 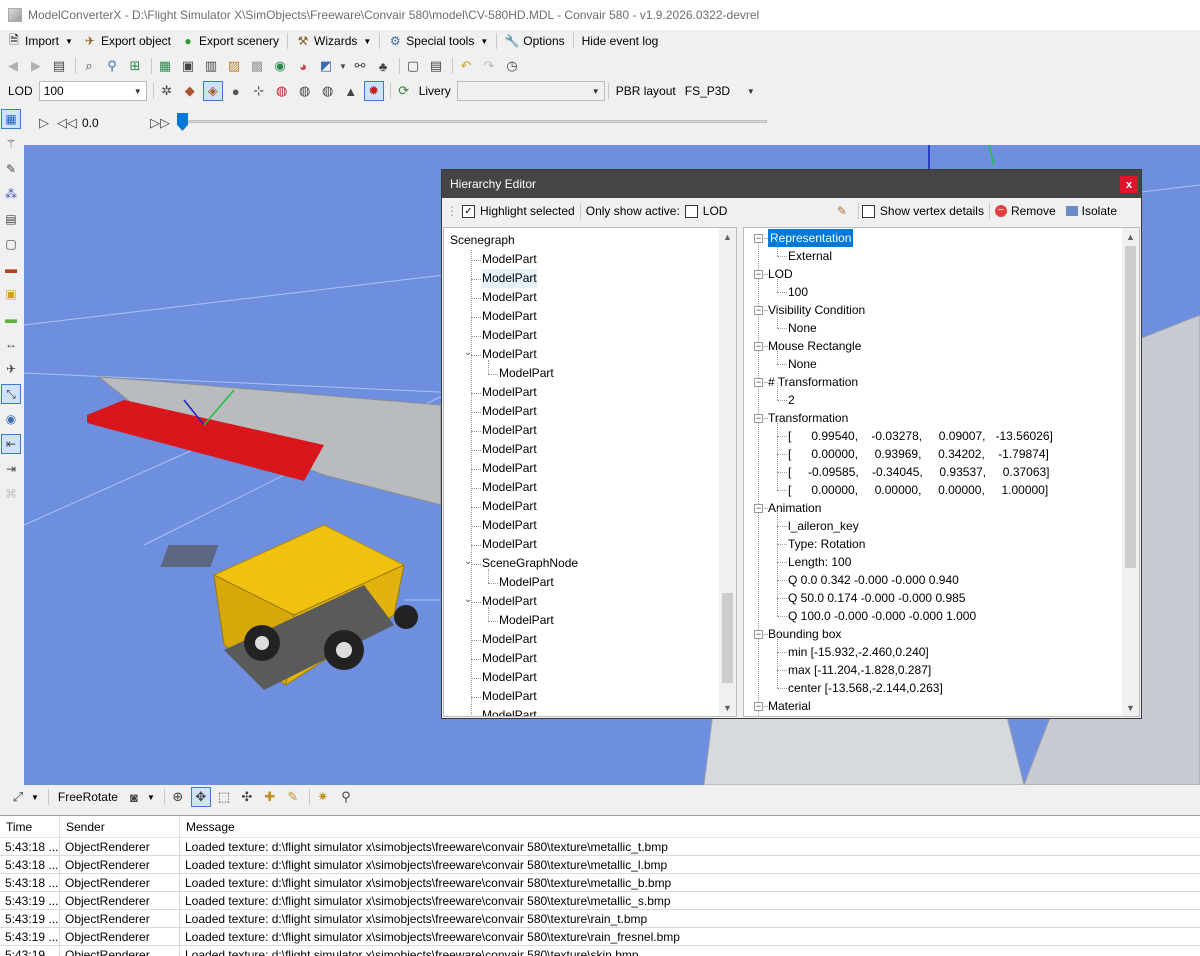 I want to click on livery-select: ▼, so click(x=530, y=91).